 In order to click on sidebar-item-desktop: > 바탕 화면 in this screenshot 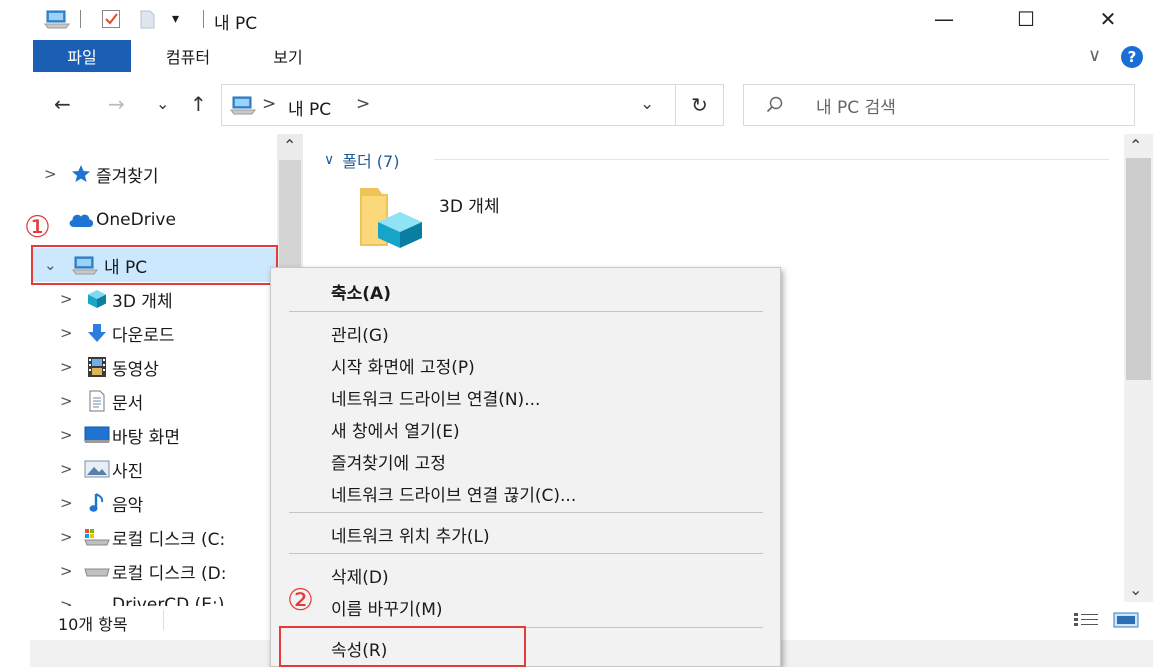, I will do `click(120, 435)`.